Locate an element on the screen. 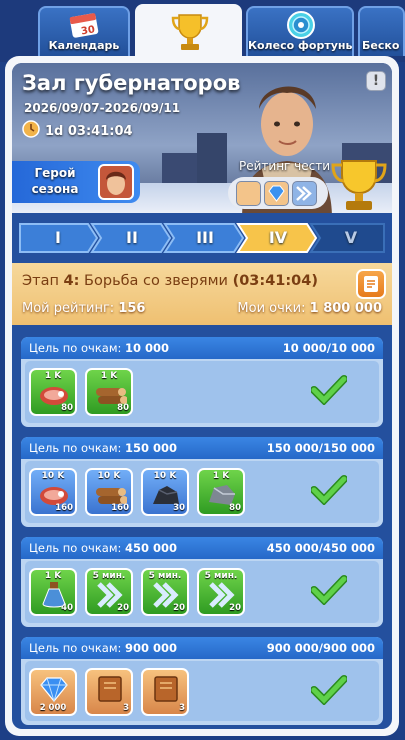  stage-time: (03:41:04) is located at coordinates (275, 281).